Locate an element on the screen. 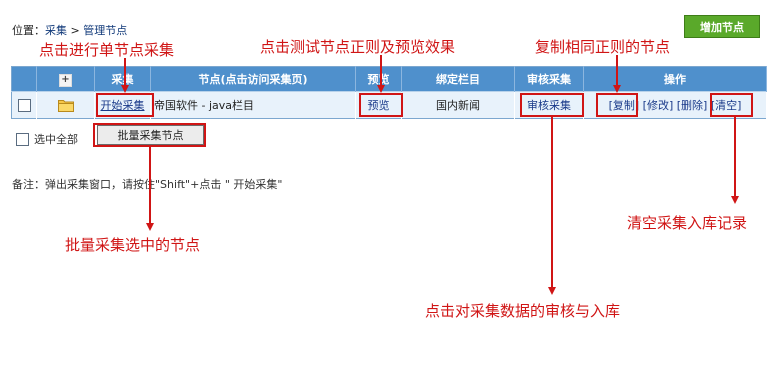 This screenshot has height=380, width=783. select-all-checkbox is located at coordinates (22, 139).